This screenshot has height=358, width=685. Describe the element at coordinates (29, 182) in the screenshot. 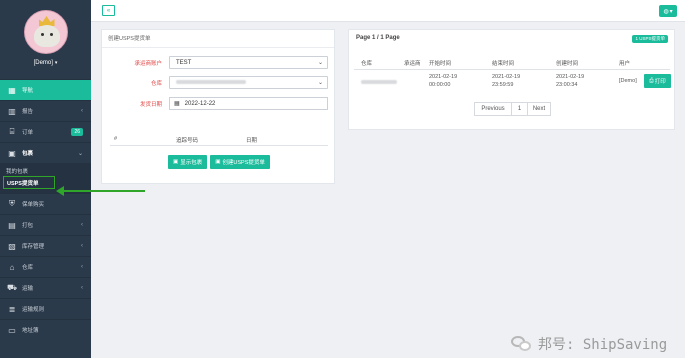

I see `sidebar-subitem-usps-pickup: USPS提货单` at that location.